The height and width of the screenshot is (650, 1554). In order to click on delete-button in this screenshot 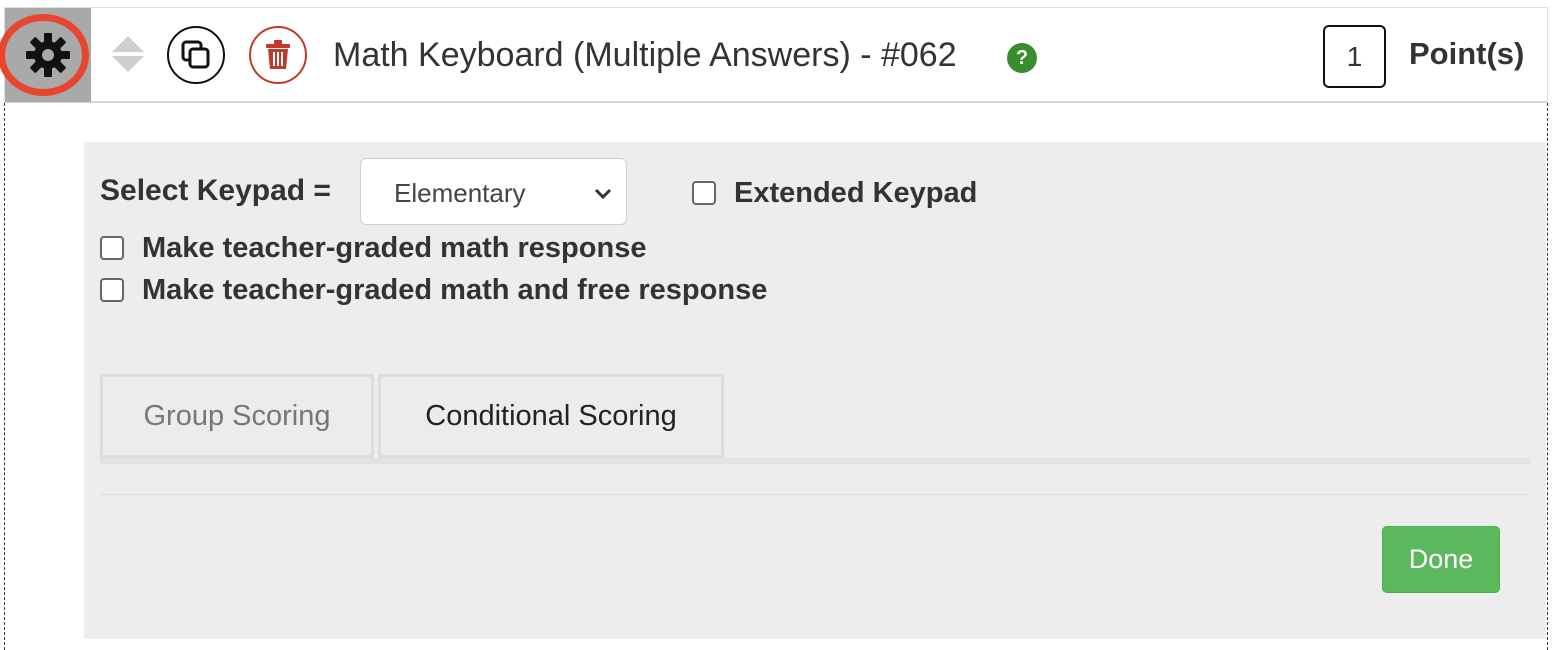, I will do `click(278, 55)`.